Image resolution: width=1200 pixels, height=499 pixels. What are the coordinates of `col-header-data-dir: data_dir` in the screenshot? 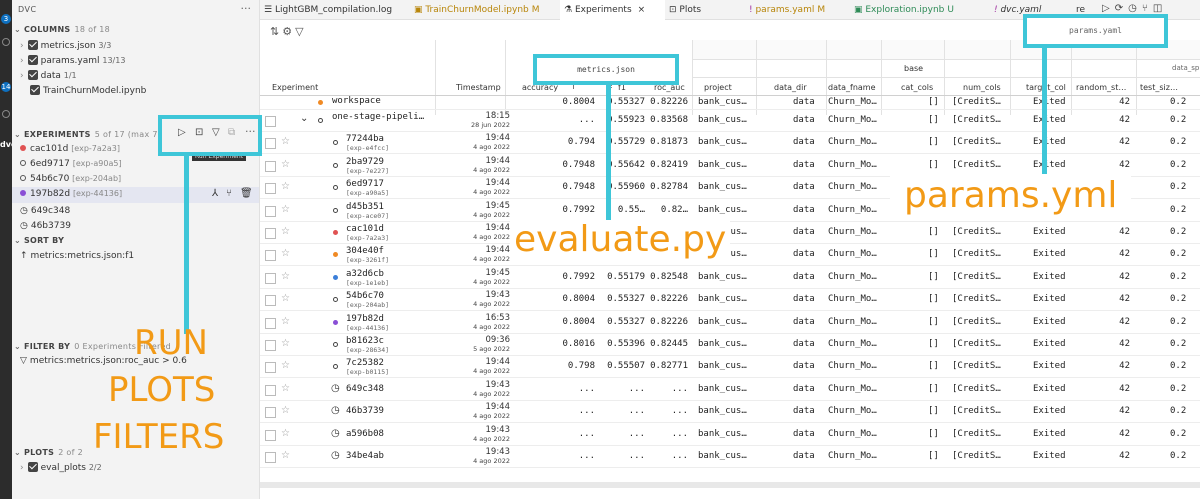 It's located at (790, 87).